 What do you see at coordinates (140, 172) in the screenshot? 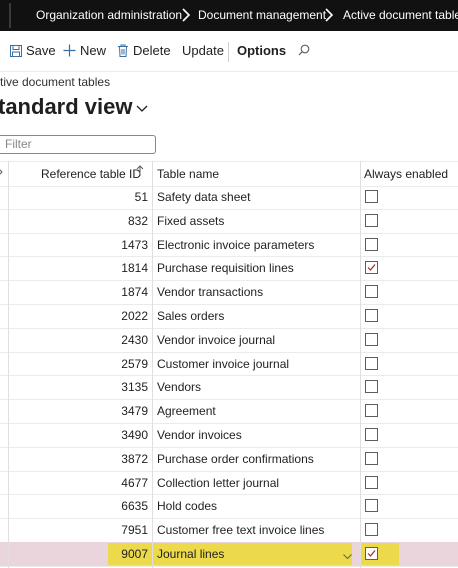
I see `sort-ascending-icon` at bounding box center [140, 172].